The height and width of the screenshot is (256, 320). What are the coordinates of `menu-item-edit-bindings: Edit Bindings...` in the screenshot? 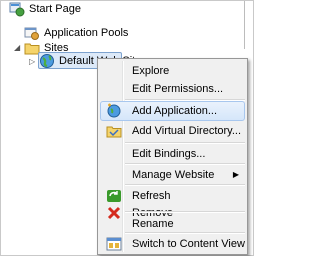 It's located at (172, 154).